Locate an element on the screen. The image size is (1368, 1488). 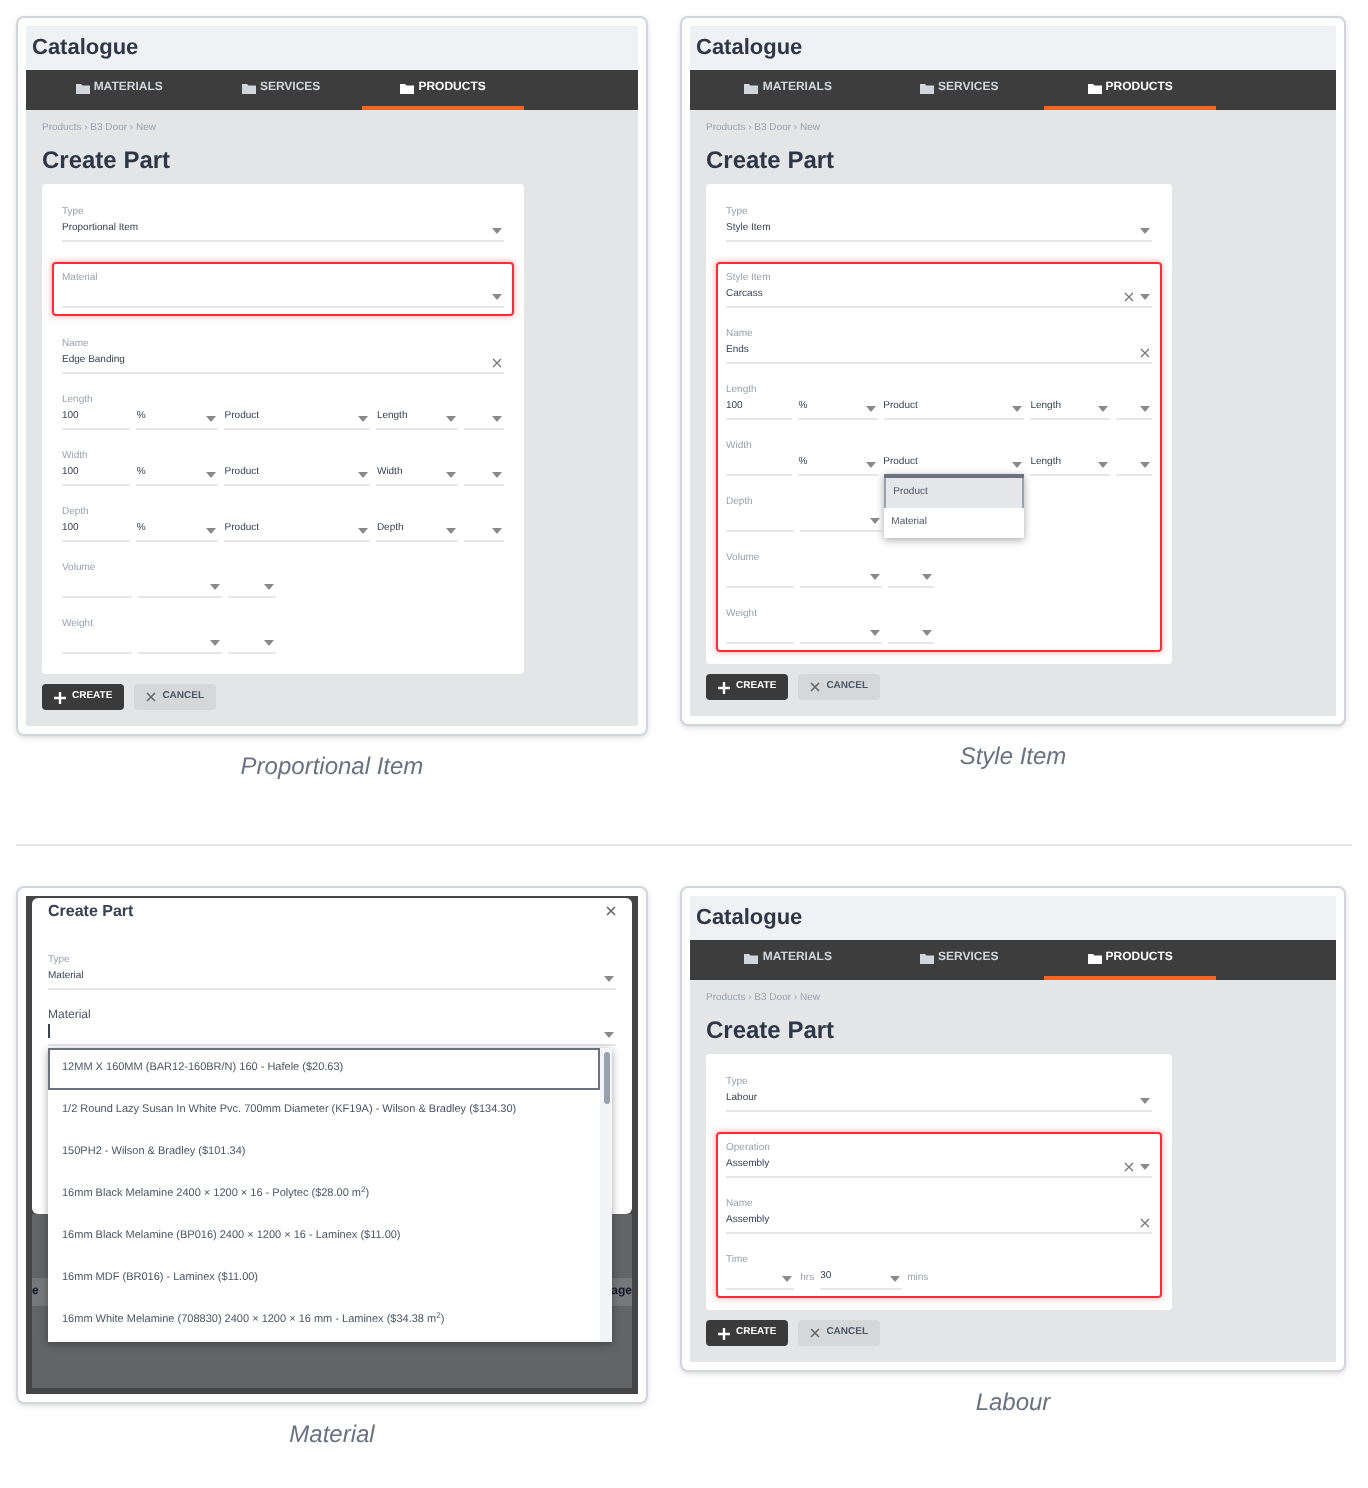
scrollbar is located at coordinates (606, 1078).